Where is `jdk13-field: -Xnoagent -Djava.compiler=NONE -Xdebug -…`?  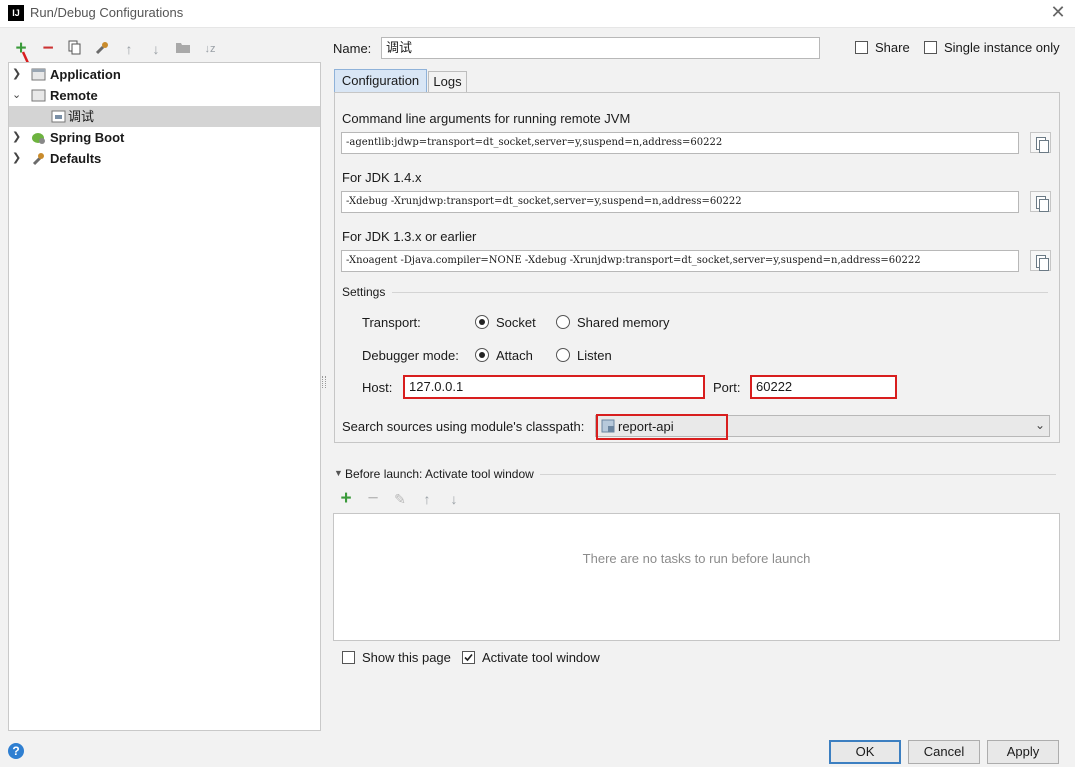
jdk13-field: -Xnoagent -Djava.compiler=NONE -Xdebug -… is located at coordinates (680, 261).